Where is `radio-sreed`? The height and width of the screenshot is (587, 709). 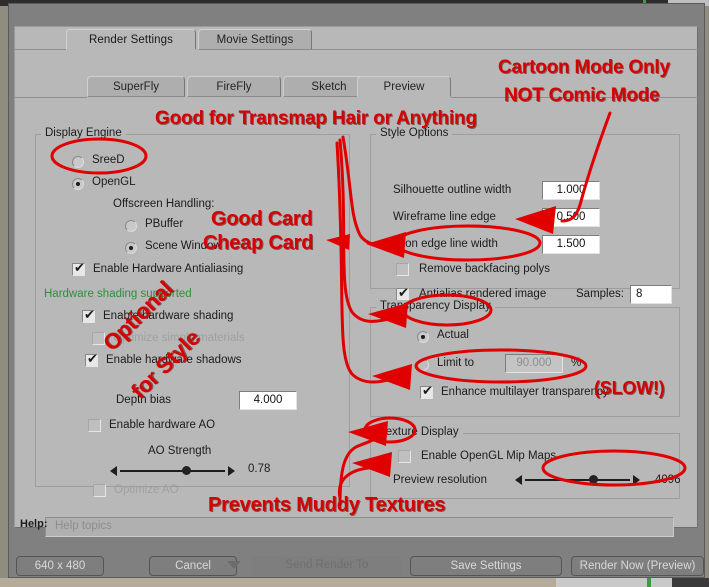 radio-sreed is located at coordinates (78, 162).